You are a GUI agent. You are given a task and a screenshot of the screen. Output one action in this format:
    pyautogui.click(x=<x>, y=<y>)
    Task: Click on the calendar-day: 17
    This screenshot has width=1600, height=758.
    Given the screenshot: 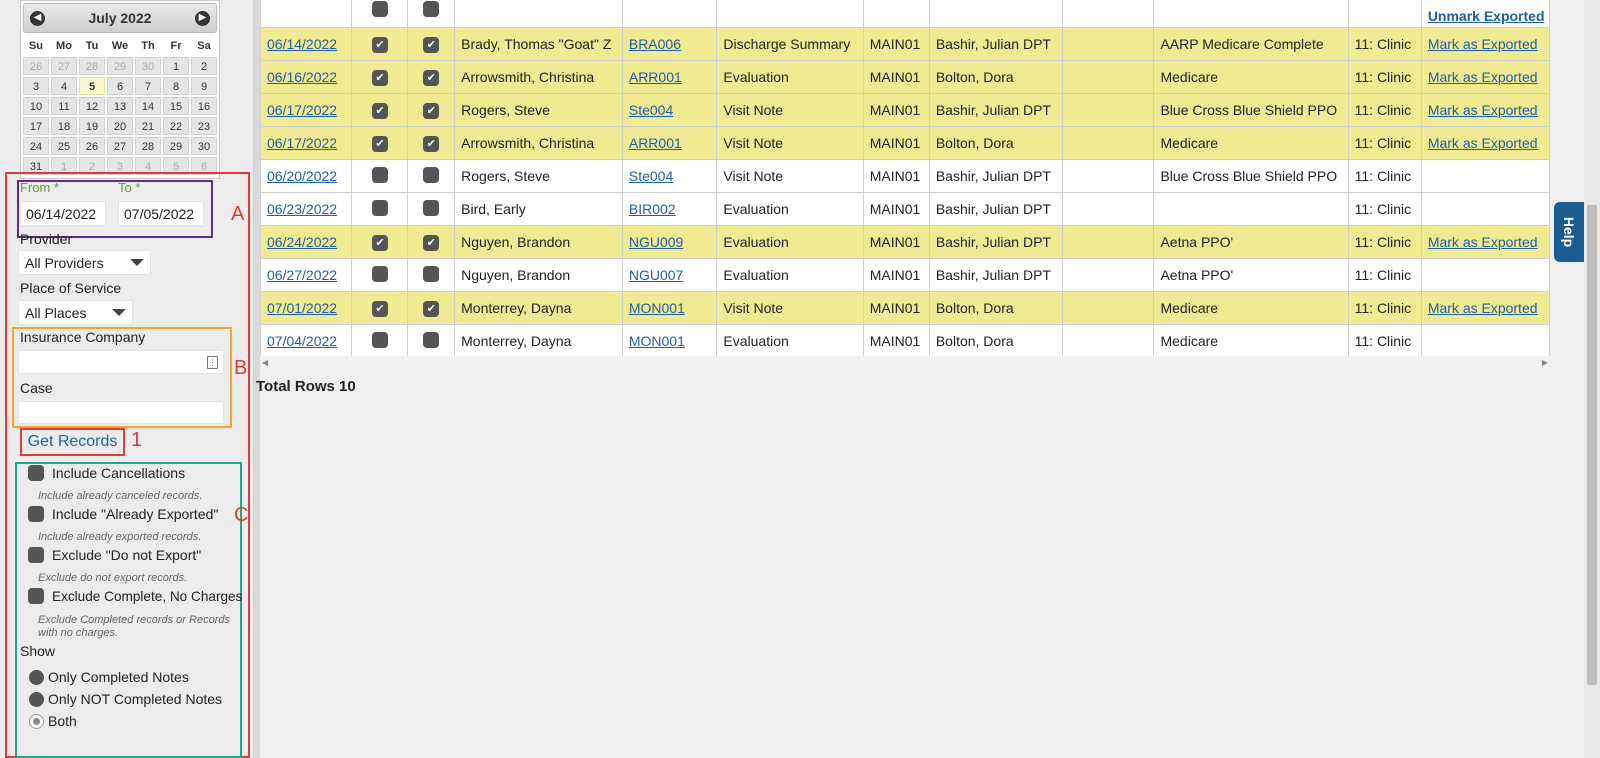 What is the action you would take?
    pyautogui.click(x=36, y=126)
    